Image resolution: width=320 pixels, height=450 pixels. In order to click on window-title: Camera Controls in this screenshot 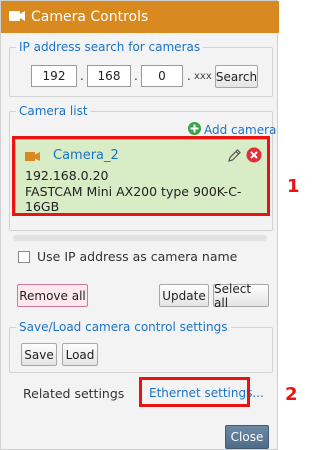, I will do `click(90, 17)`.